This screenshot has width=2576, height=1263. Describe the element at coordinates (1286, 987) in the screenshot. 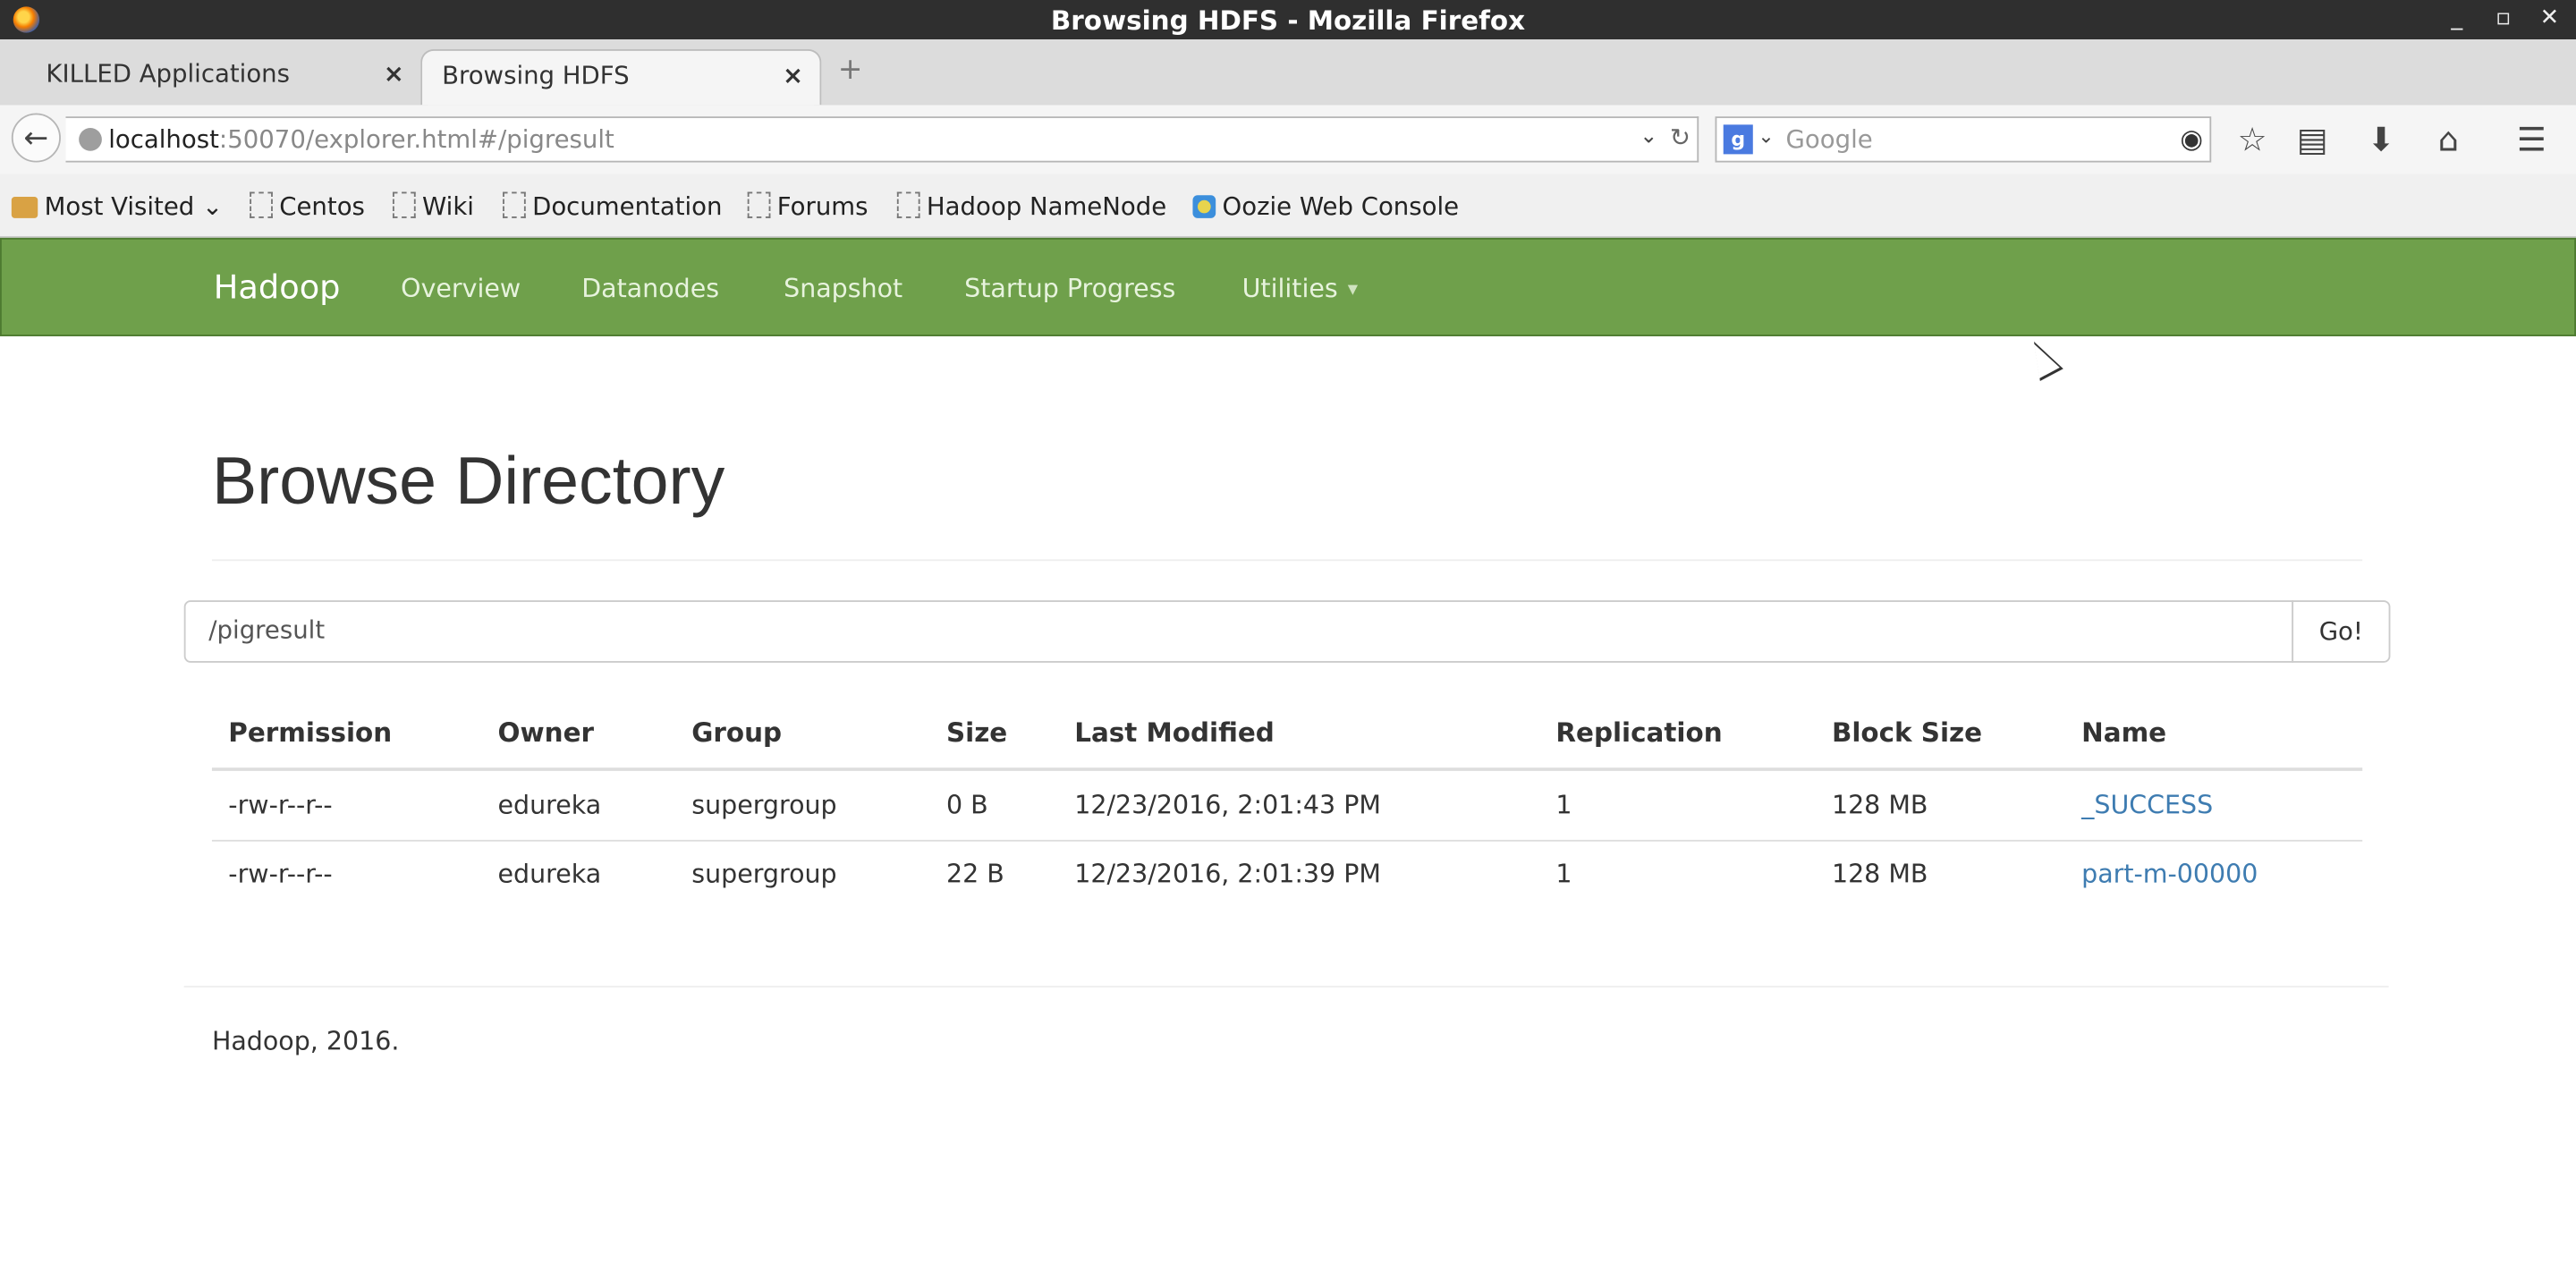

I see `footer-divider` at that location.